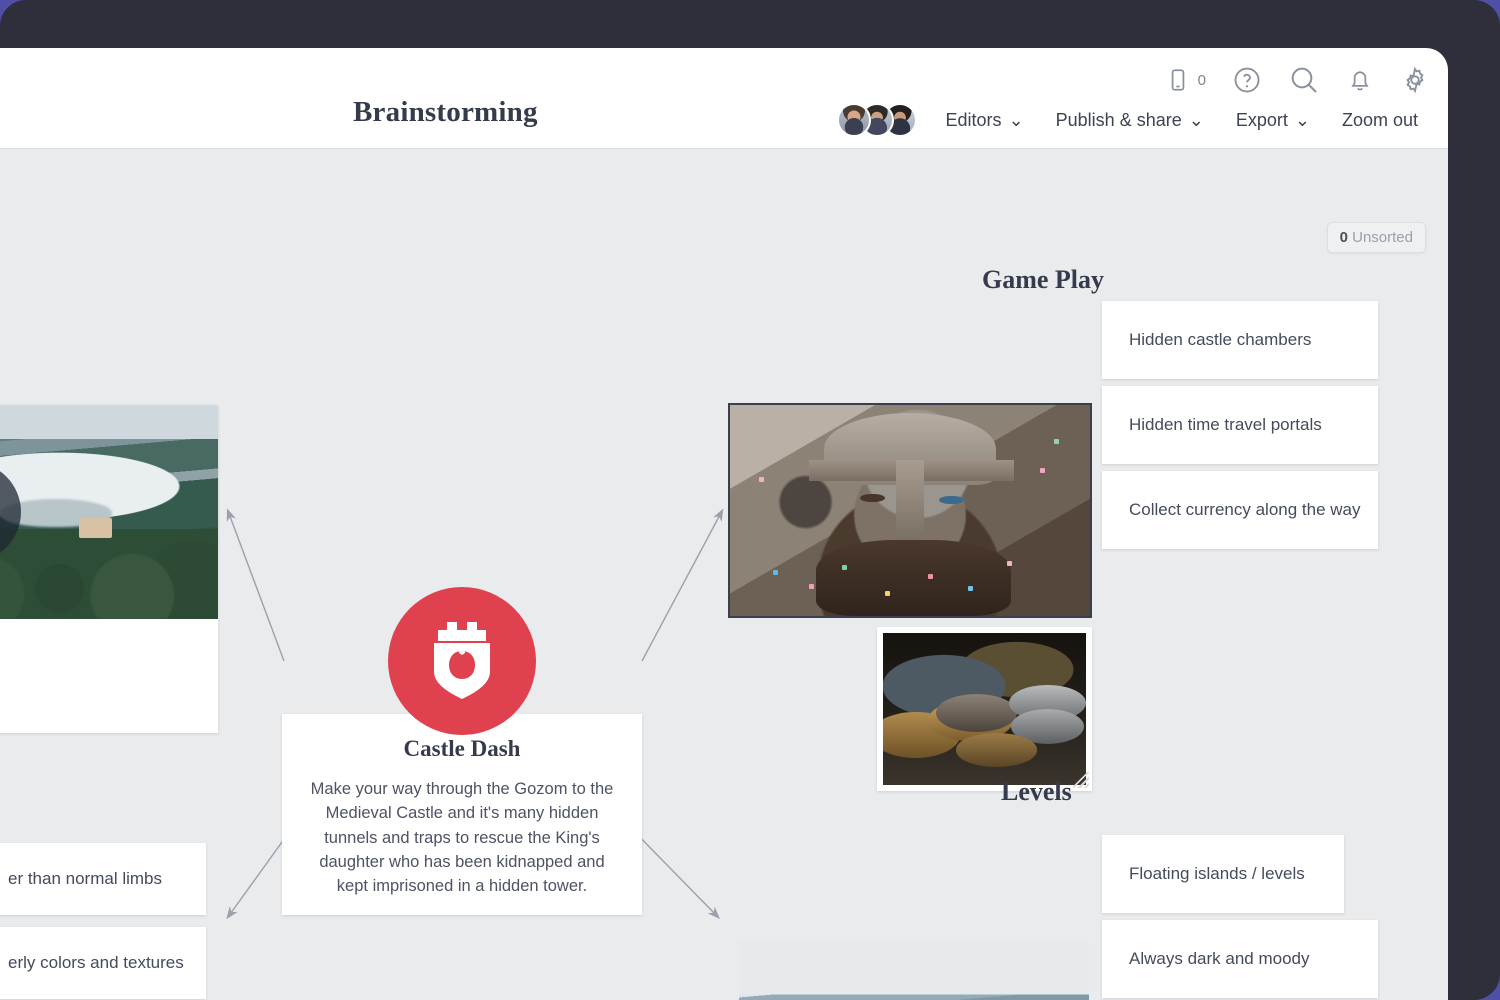 This screenshot has height=1000, width=1500. I want to click on connector-top-left, so click(255, 585).